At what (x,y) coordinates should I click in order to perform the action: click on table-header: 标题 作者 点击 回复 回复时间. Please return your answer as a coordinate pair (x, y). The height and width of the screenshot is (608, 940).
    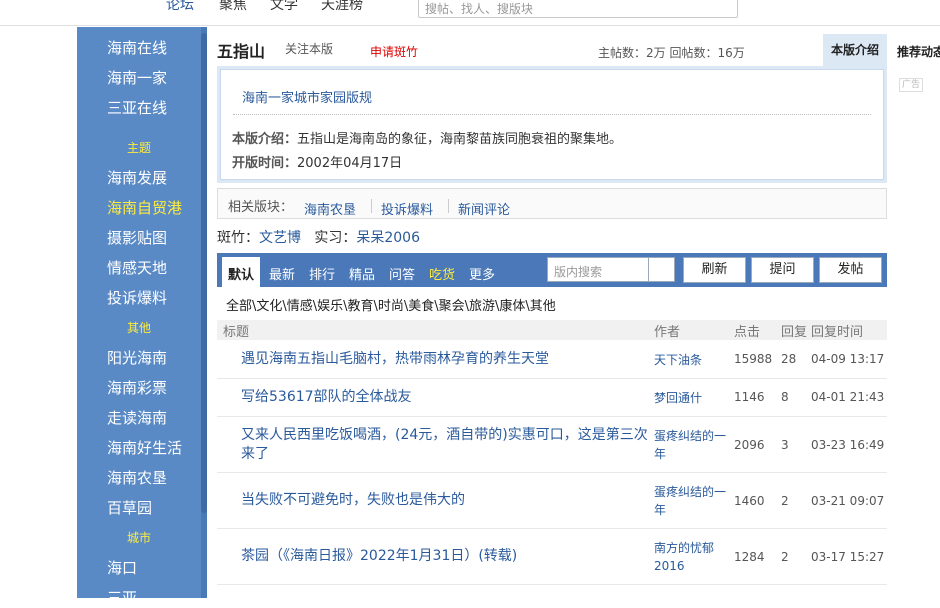
    Looking at the image, I should click on (552, 330).